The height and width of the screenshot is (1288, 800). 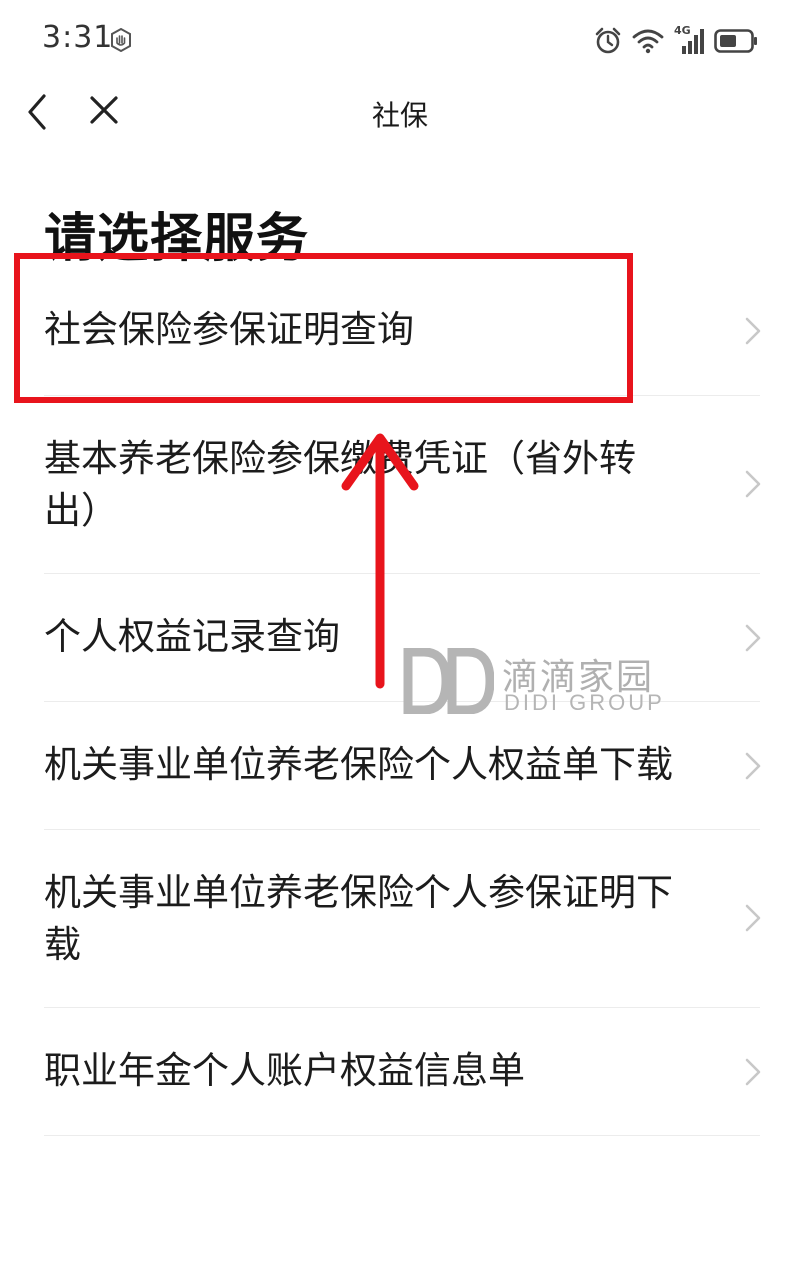 What do you see at coordinates (584, 702) in the screenshot?
I see `watermark-en-text: DIDI GROUP` at bounding box center [584, 702].